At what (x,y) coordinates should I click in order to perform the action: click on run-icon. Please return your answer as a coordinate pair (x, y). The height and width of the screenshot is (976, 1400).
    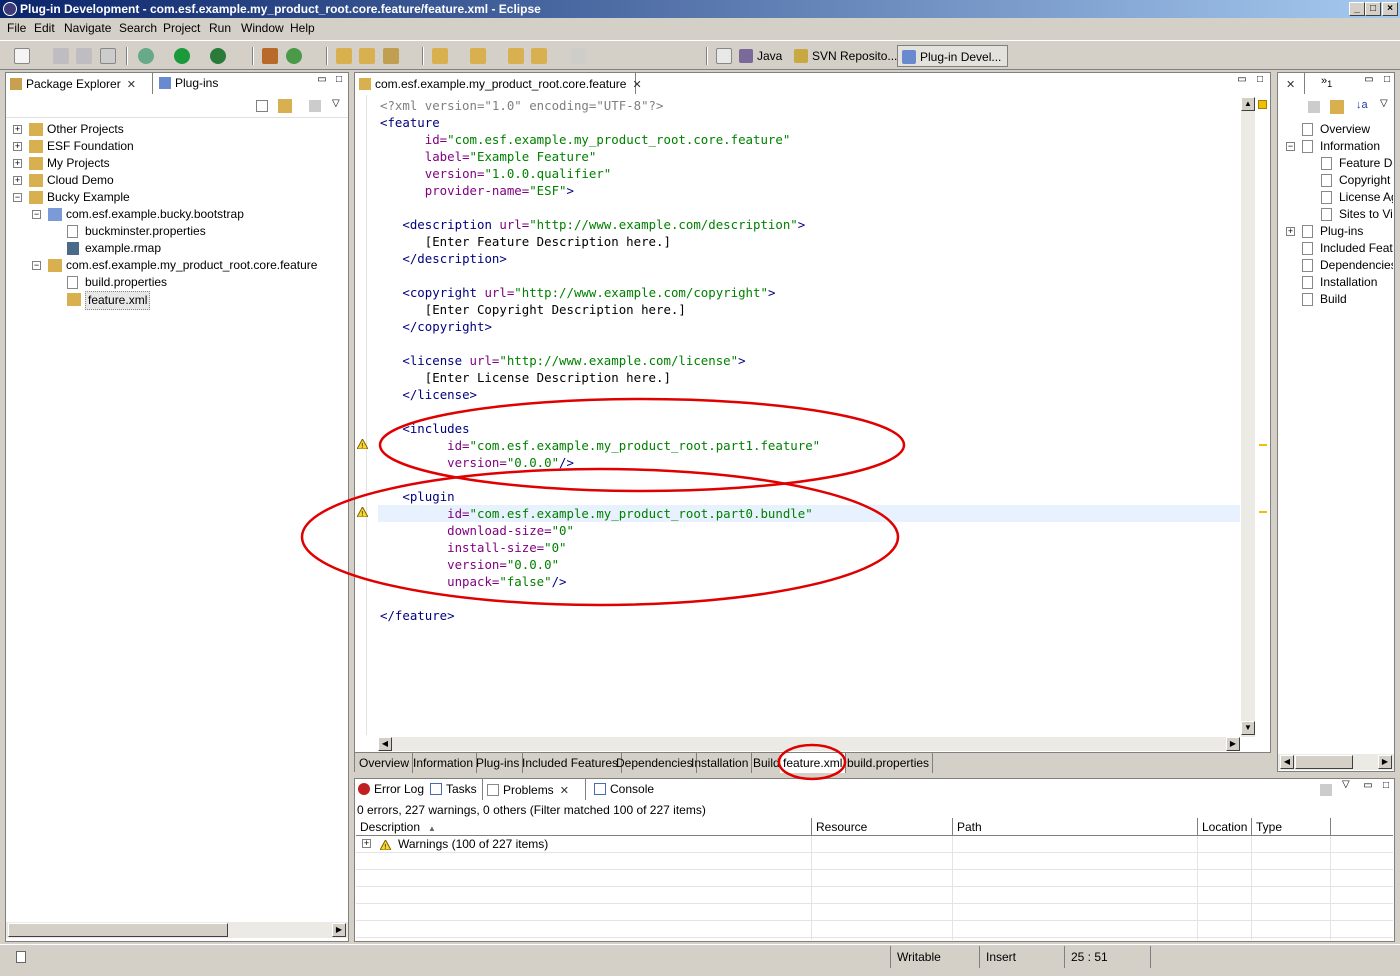
    Looking at the image, I should click on (182, 56).